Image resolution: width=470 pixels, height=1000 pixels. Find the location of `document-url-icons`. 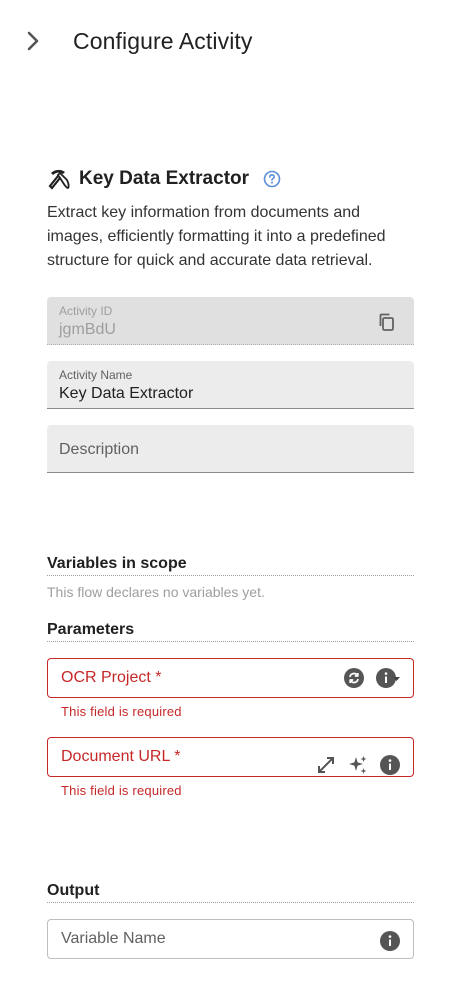

document-url-icons is located at coordinates (358, 765).